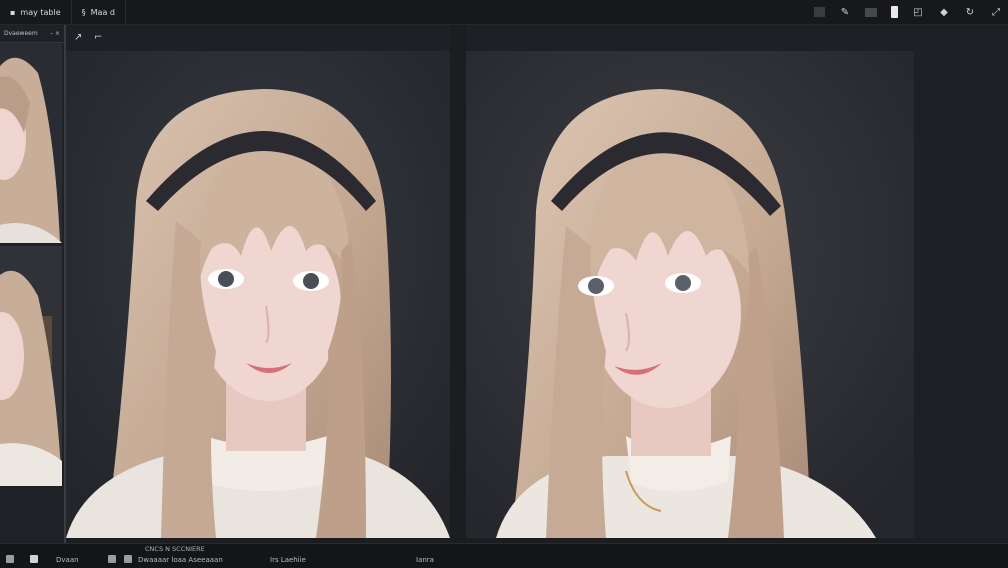 This screenshot has height=568, width=1008. I want to click on expand-icon: ⤢, so click(996, 12).